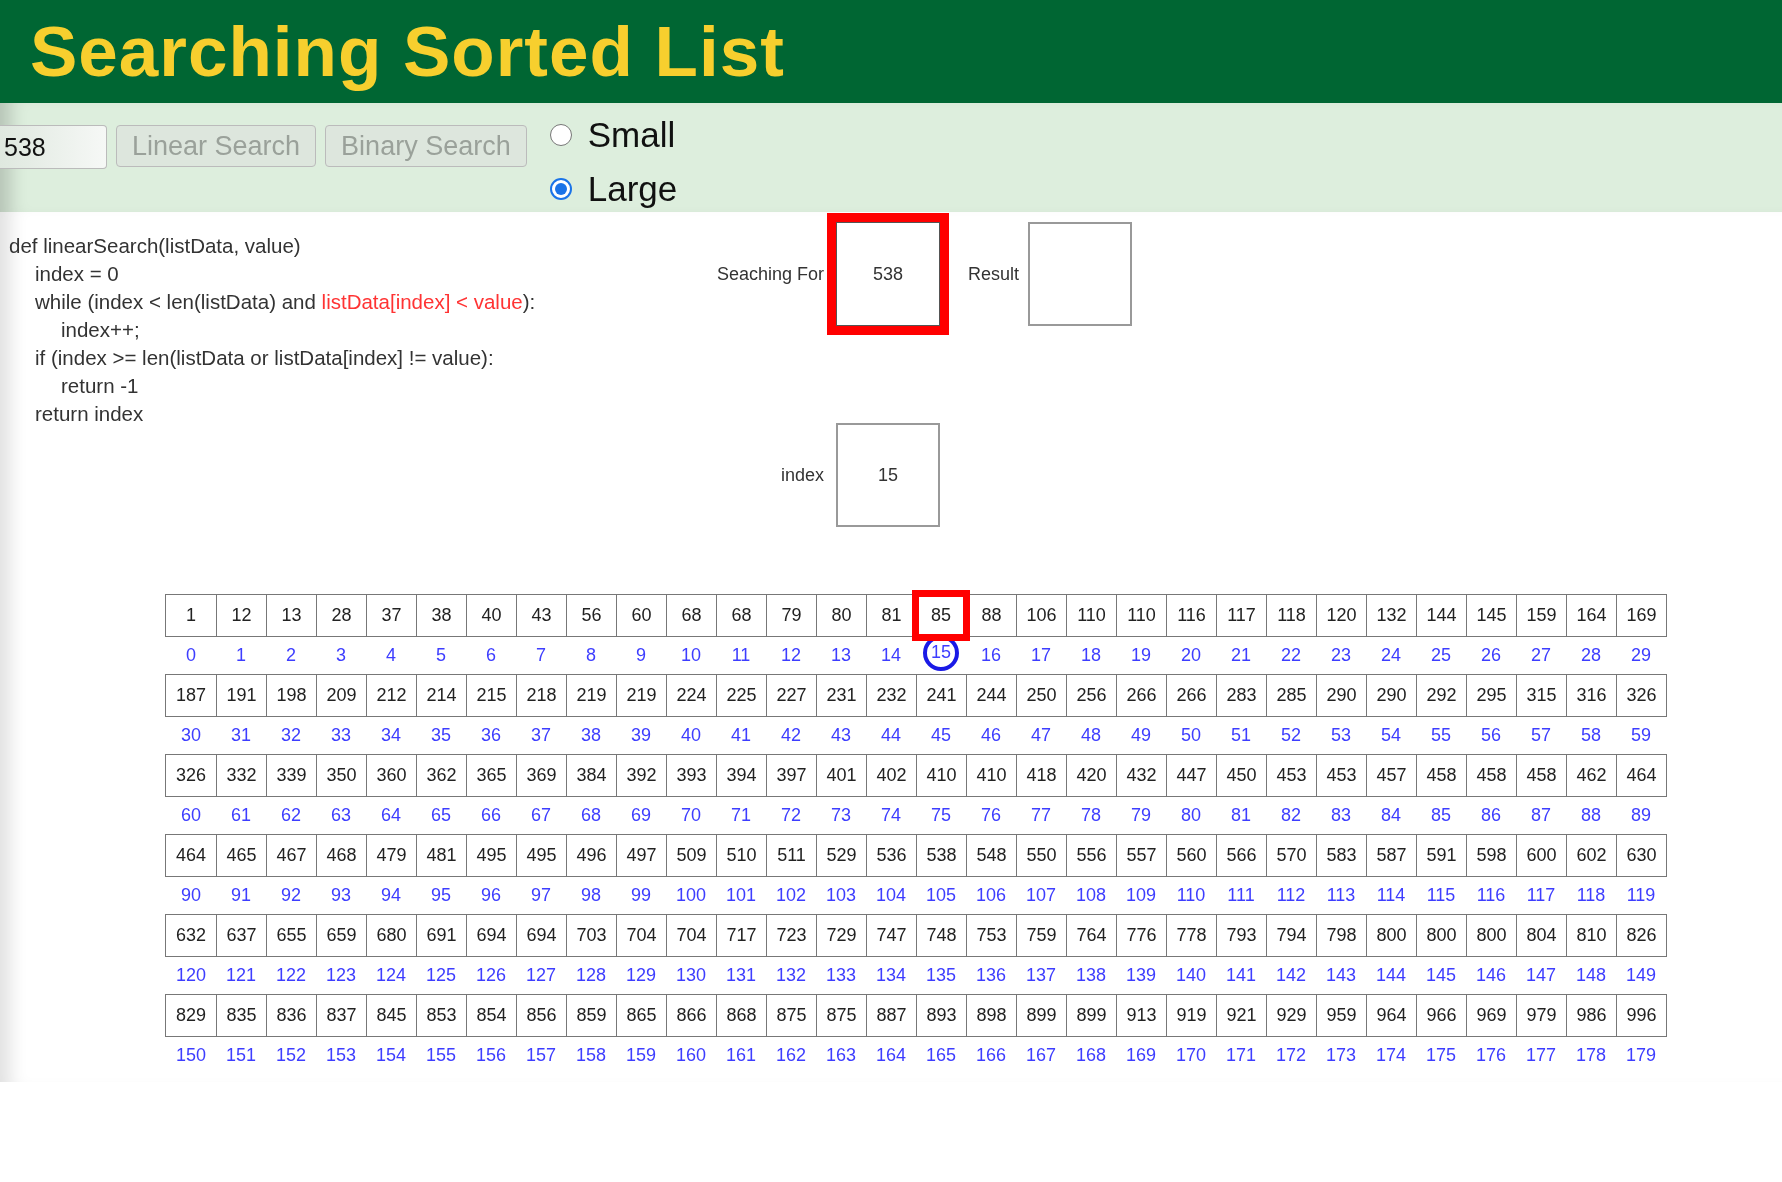  I want to click on list-cell: 694, so click(541, 935).